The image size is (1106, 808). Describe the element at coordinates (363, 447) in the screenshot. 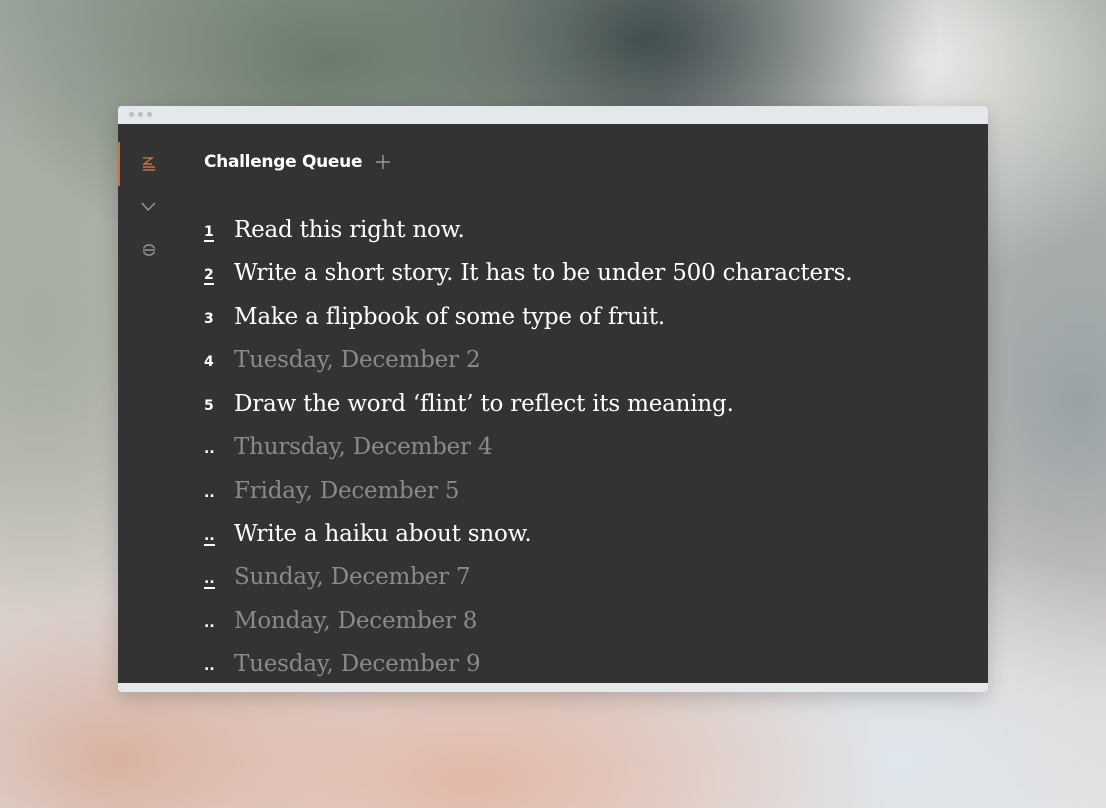

I see `queue-item-date: Thursday, December 4` at that location.